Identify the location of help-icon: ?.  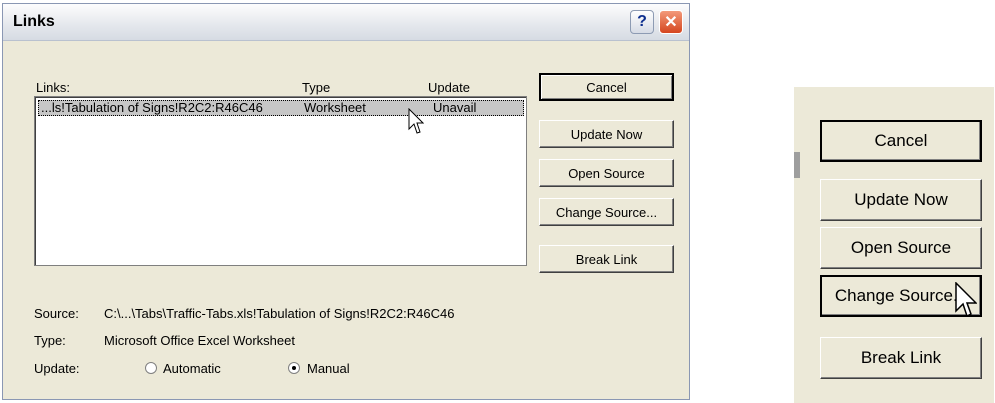
(642, 21).